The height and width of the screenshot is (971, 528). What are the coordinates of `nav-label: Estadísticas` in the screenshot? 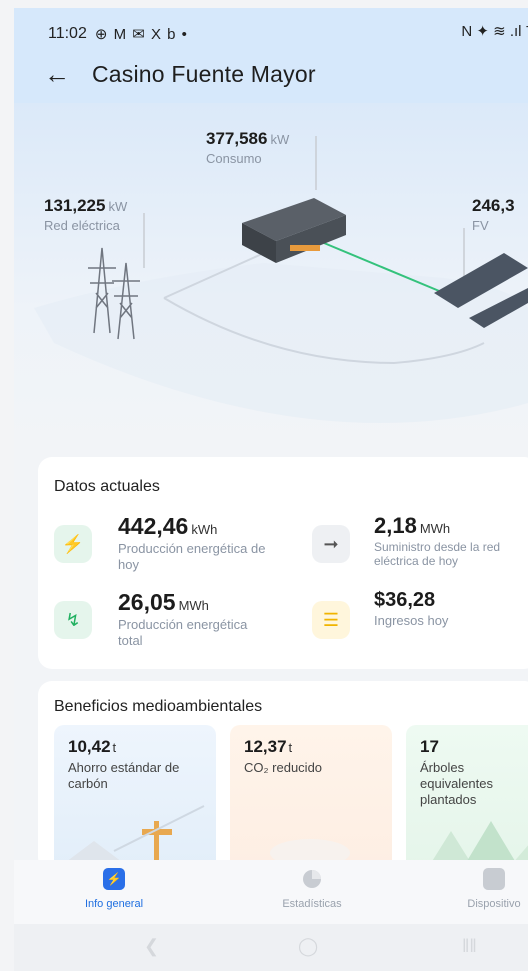 It's located at (312, 904).